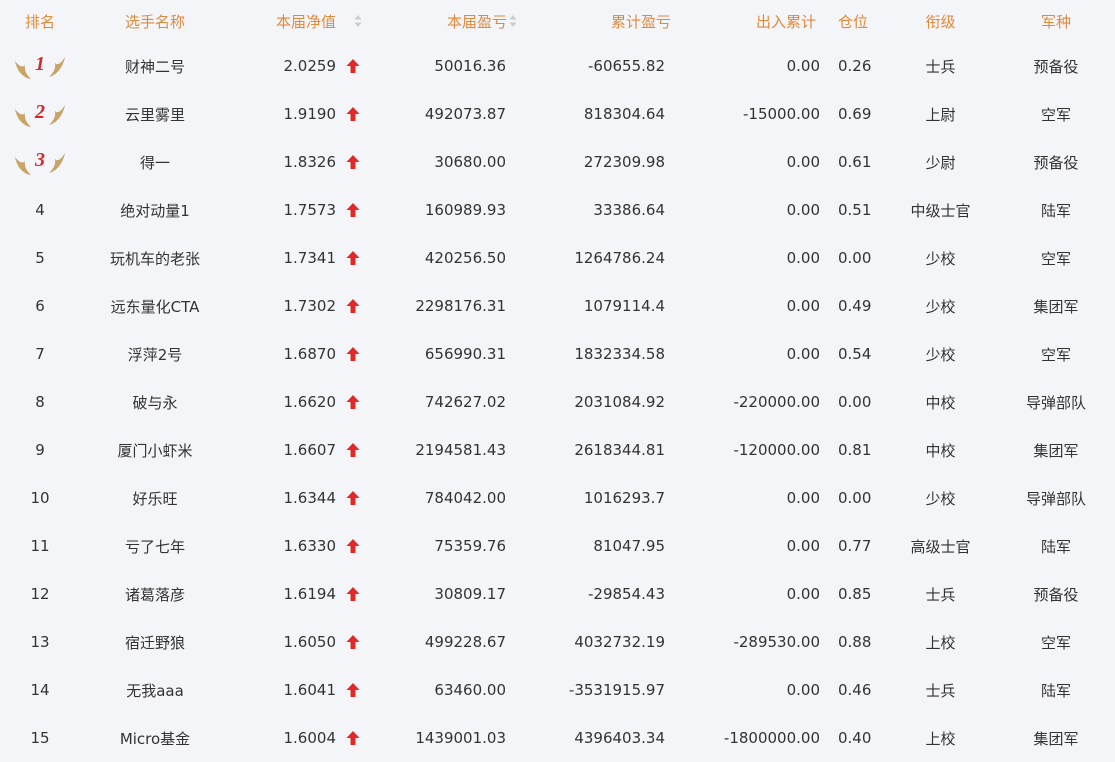 This screenshot has height=762, width=1115. What do you see at coordinates (40, 258) in the screenshot?
I see `rank-cell: 5` at bounding box center [40, 258].